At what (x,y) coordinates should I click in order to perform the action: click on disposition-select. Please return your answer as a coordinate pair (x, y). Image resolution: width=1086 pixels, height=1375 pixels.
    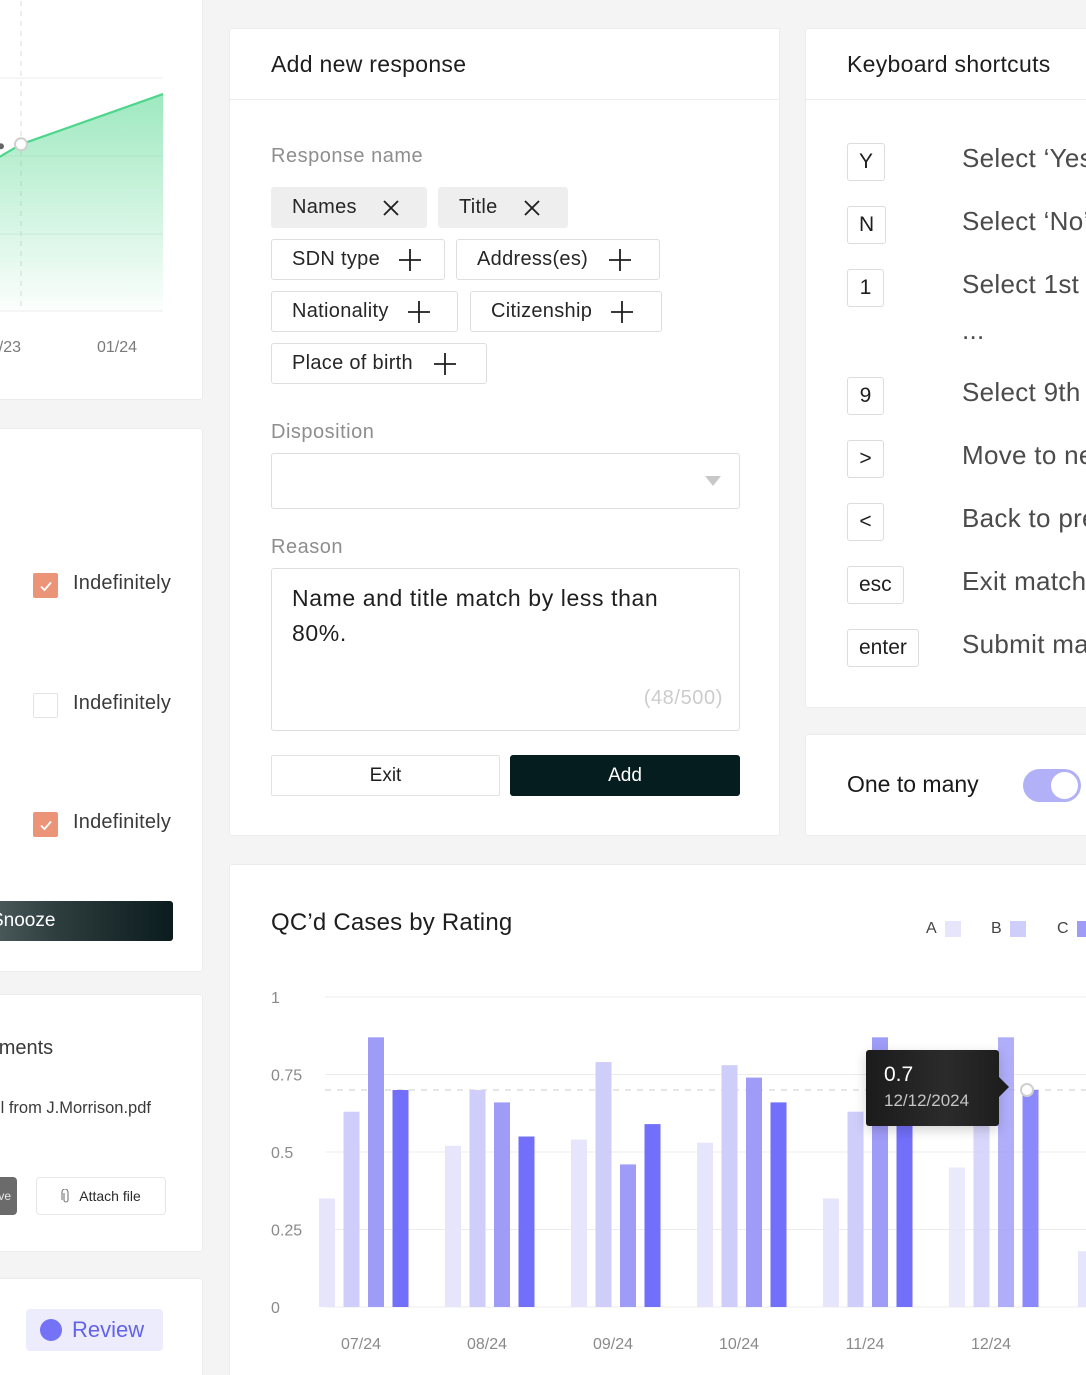
    Looking at the image, I should click on (505, 481).